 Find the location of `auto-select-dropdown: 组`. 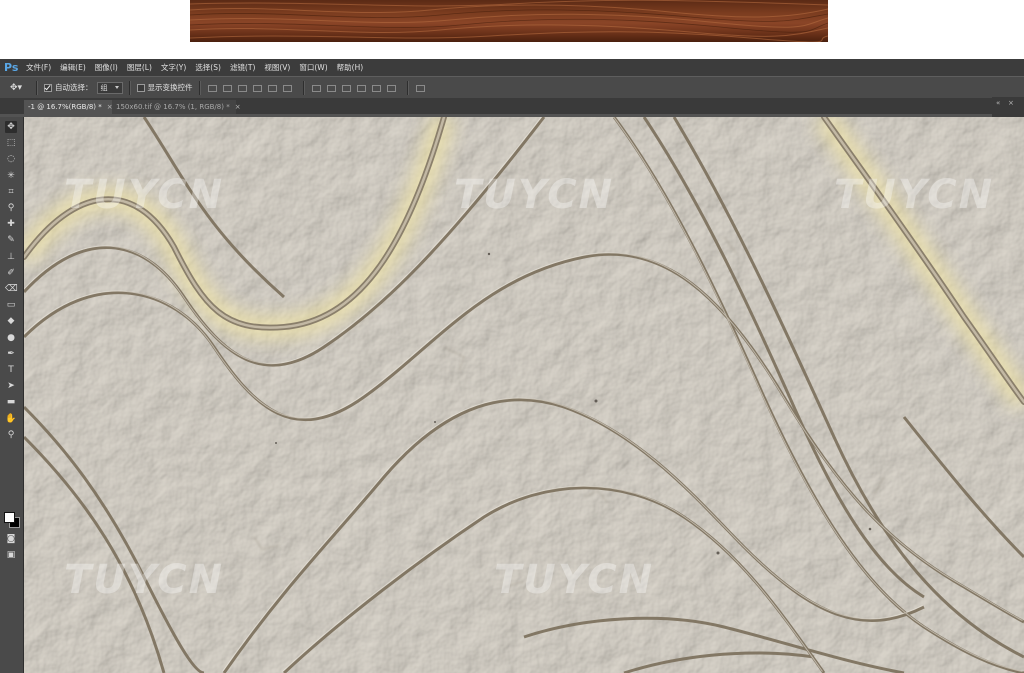

auto-select-dropdown: 组 is located at coordinates (109, 87).